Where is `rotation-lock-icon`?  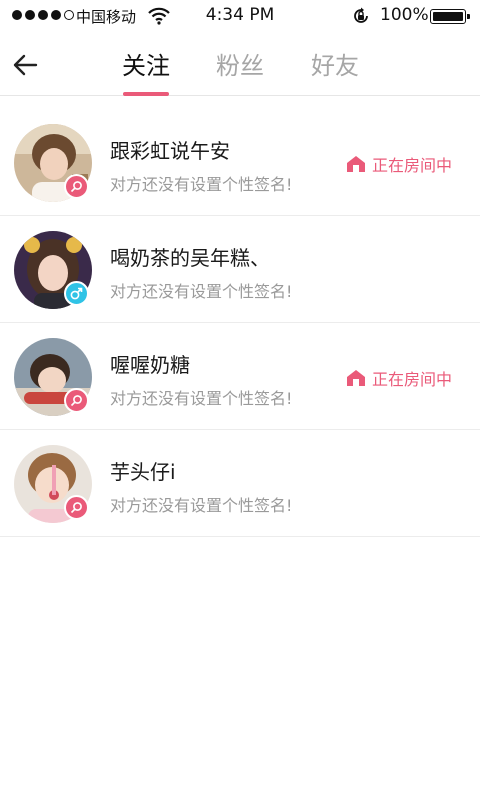
rotation-lock-icon is located at coordinates (361, 18).